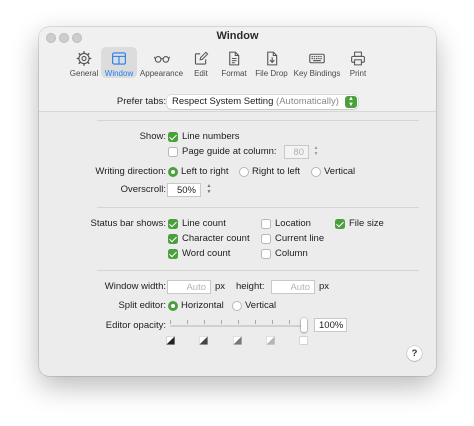 The width and height of the screenshot is (474, 426). Describe the element at coordinates (414, 353) in the screenshot. I see `help-button: ?` at that location.